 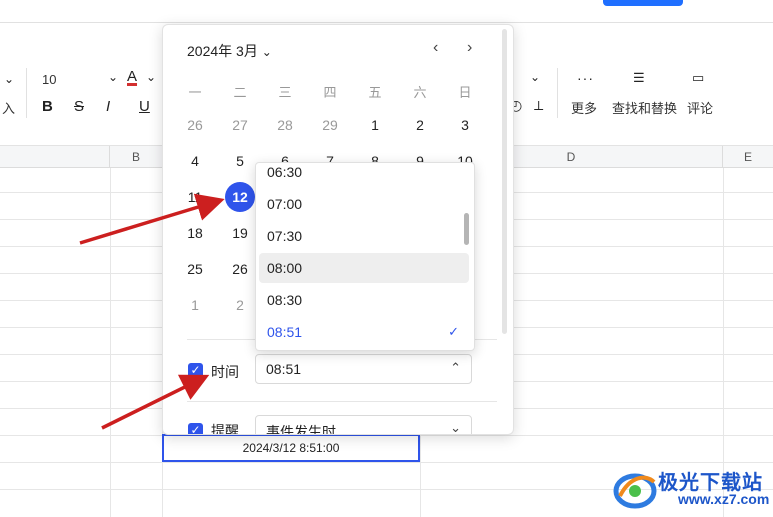 What do you see at coordinates (364, 300) in the screenshot?
I see `time-option: 08:30` at bounding box center [364, 300].